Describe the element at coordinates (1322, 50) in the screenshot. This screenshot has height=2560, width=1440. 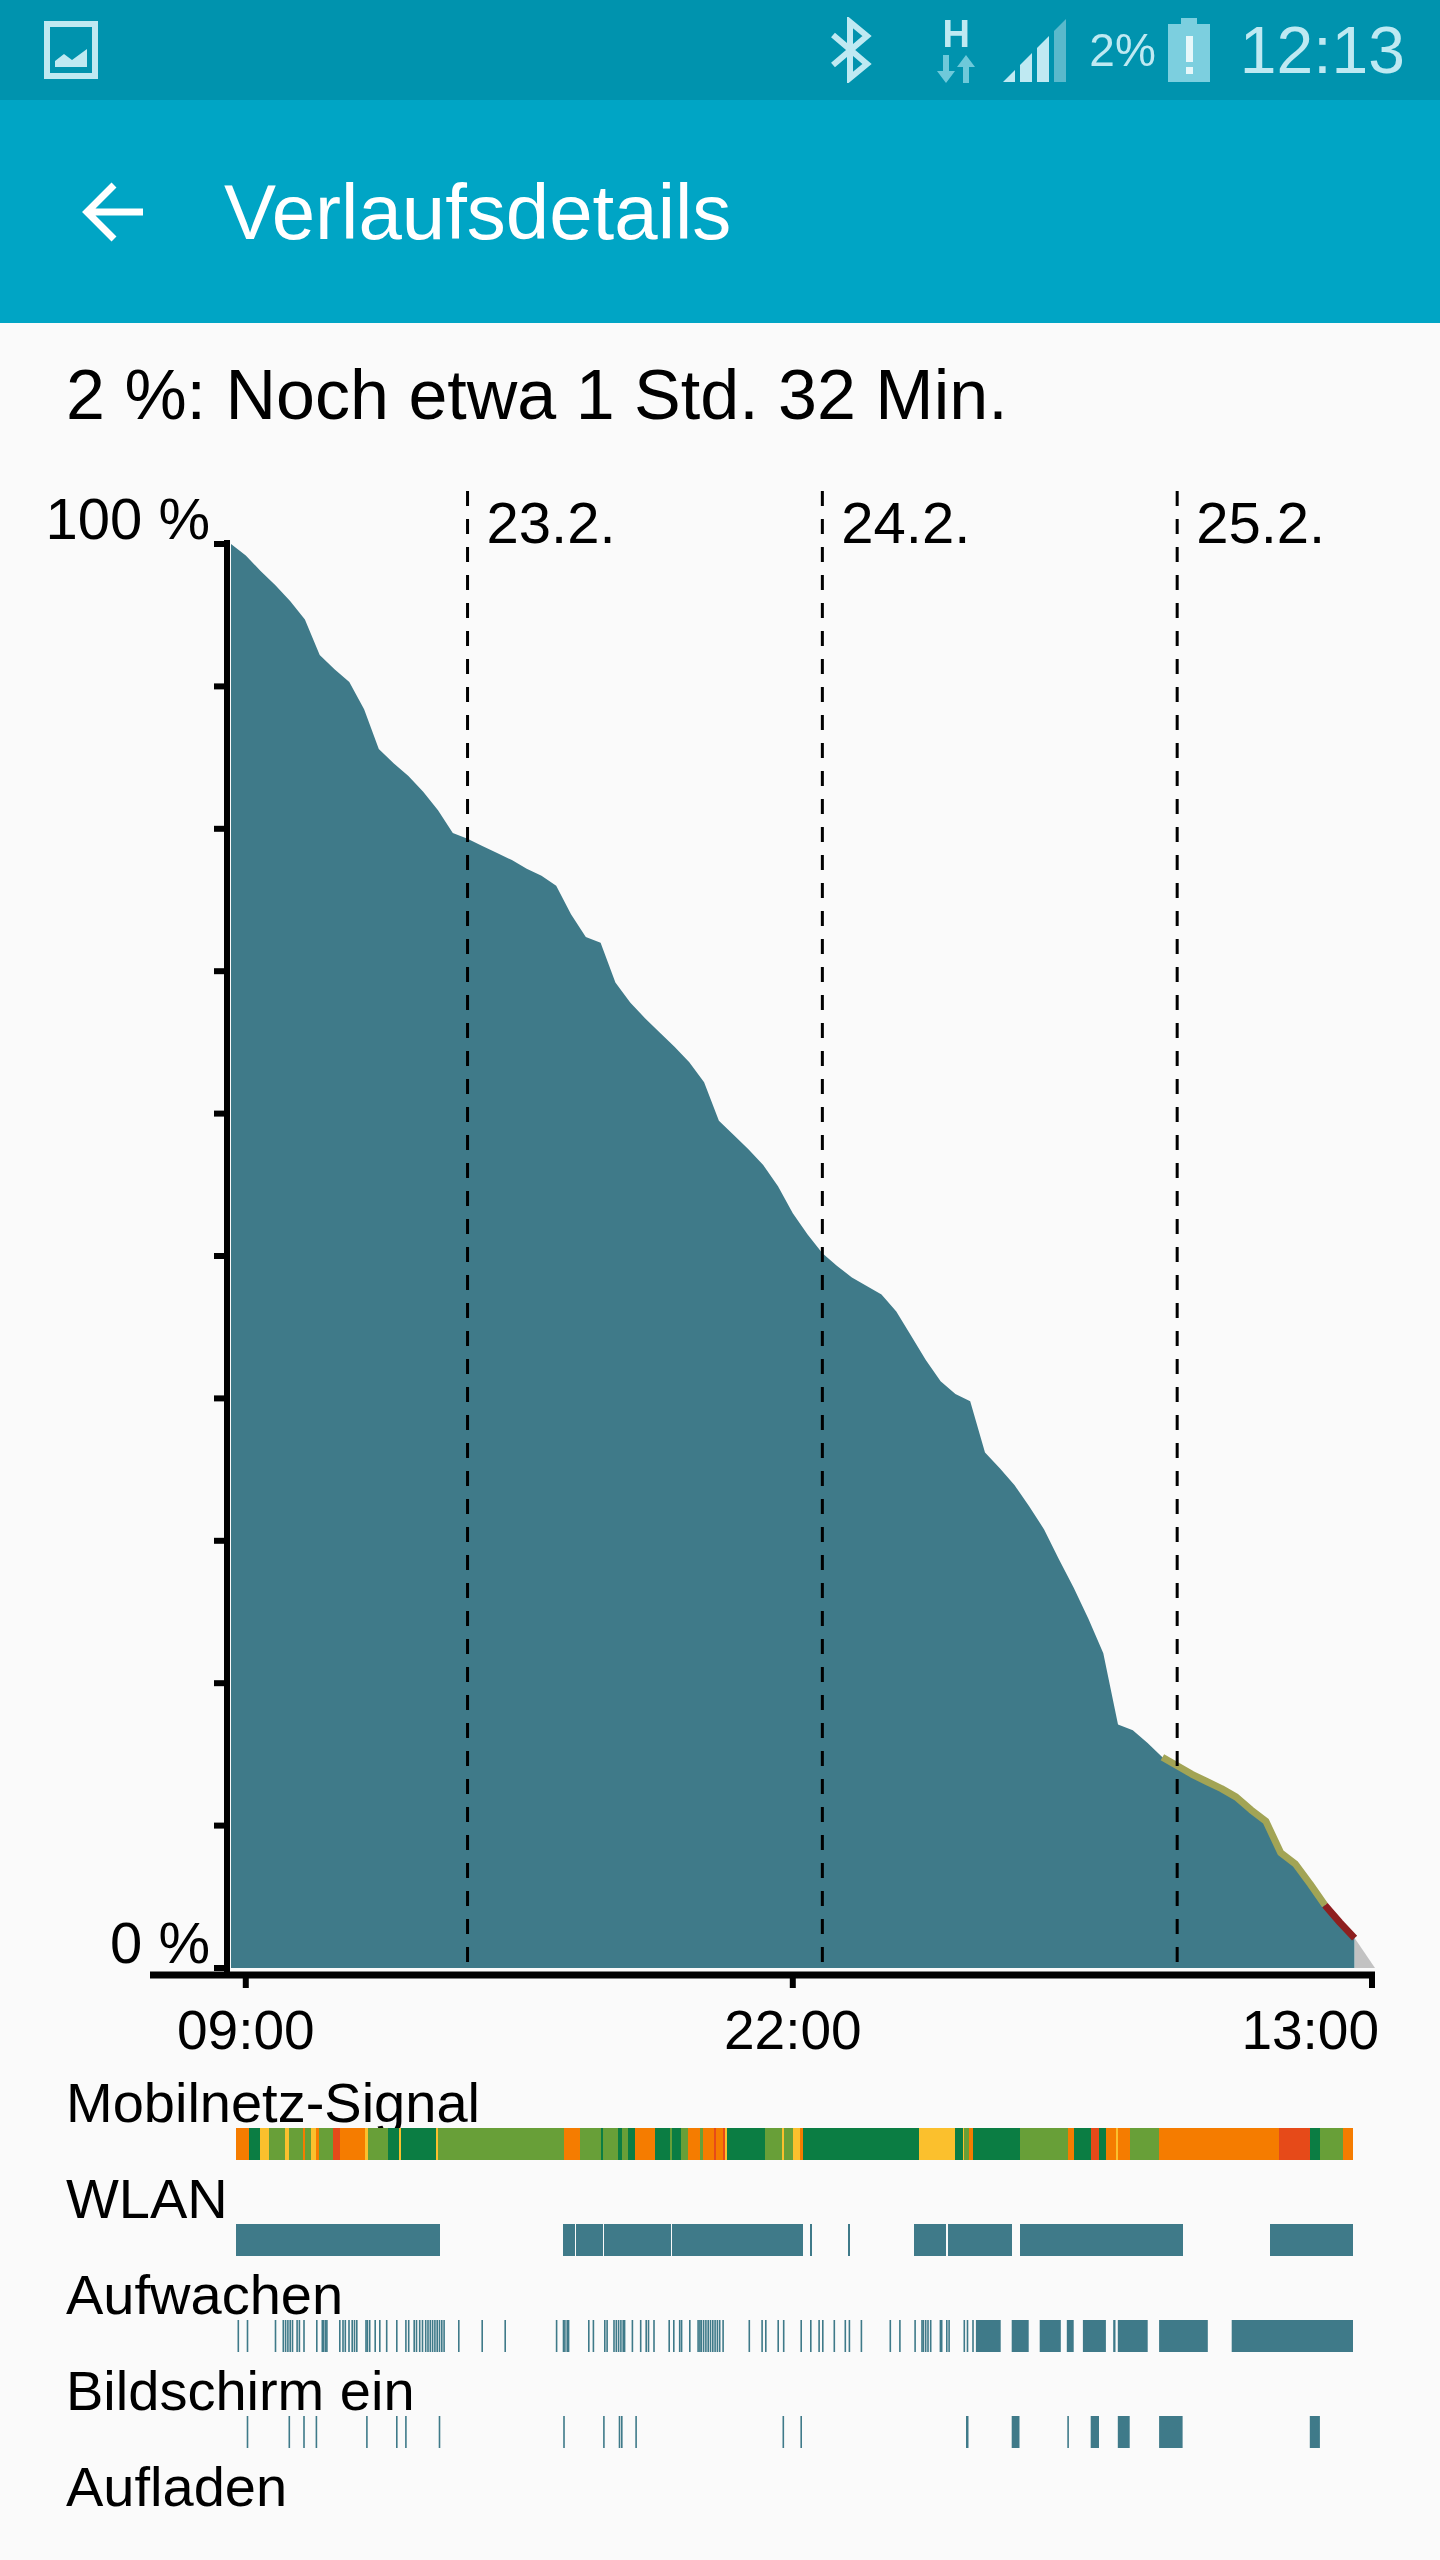
I see `clock: 12:13` at that location.